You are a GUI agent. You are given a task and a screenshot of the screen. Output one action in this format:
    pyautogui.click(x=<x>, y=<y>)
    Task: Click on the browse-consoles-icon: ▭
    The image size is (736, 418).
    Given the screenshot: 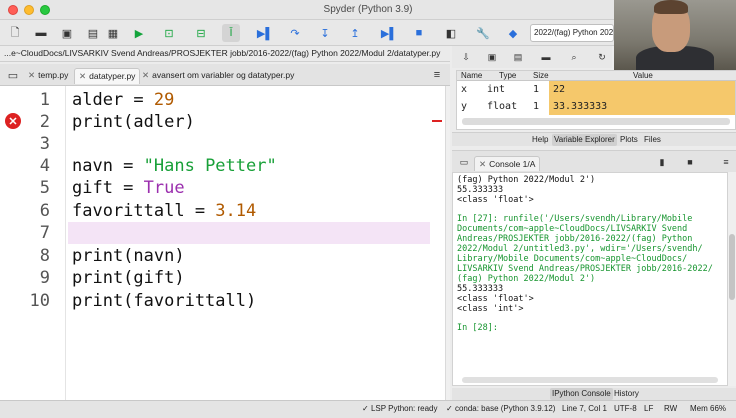 What is the action you would take?
    pyautogui.click(x=464, y=162)
    